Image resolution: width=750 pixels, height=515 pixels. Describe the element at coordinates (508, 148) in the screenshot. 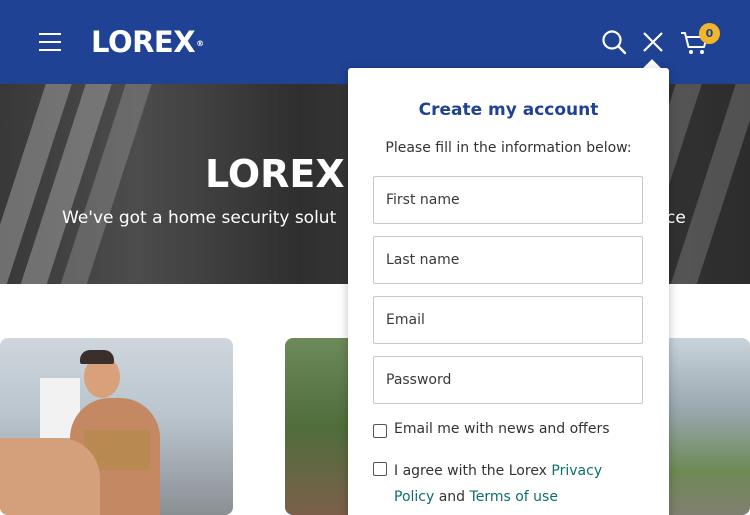

I see `panel-subtitle: Please fill in the information below:` at that location.